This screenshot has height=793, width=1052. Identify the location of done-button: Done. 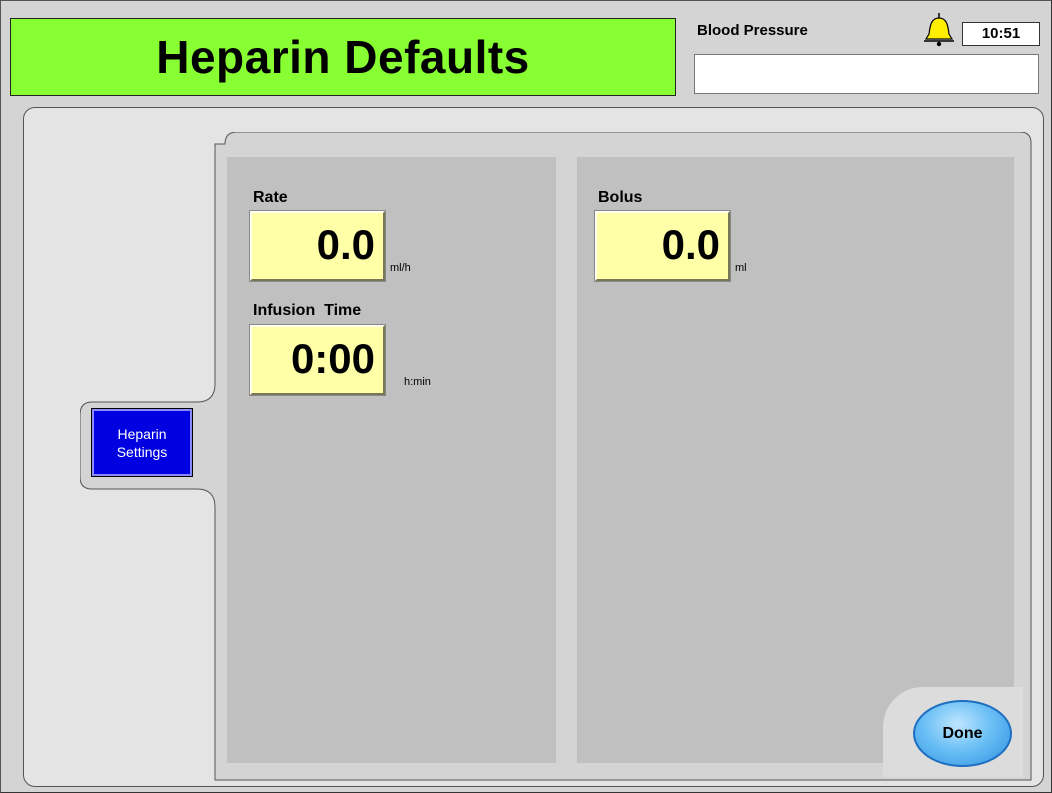
(962, 733).